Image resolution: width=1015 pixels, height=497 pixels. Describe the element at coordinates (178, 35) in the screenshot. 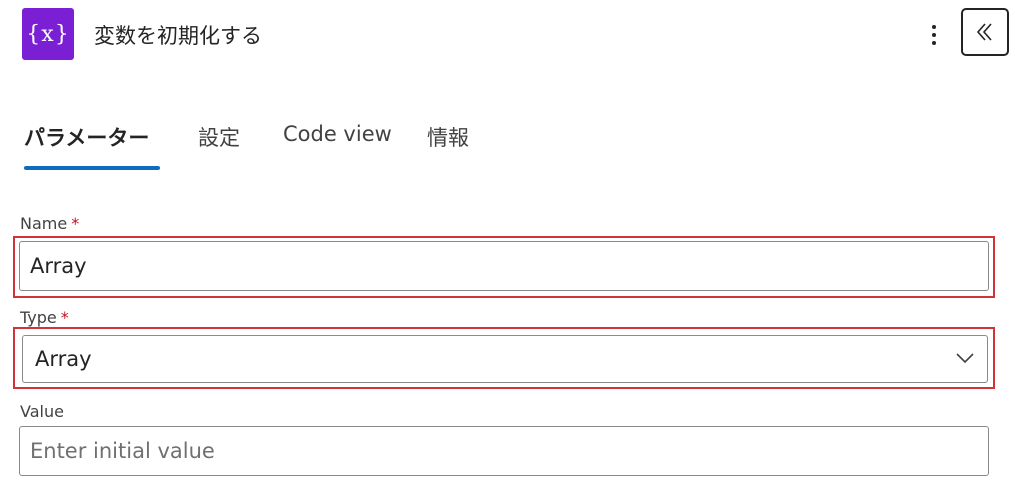

I see `action-title: 変数を初期化する` at that location.